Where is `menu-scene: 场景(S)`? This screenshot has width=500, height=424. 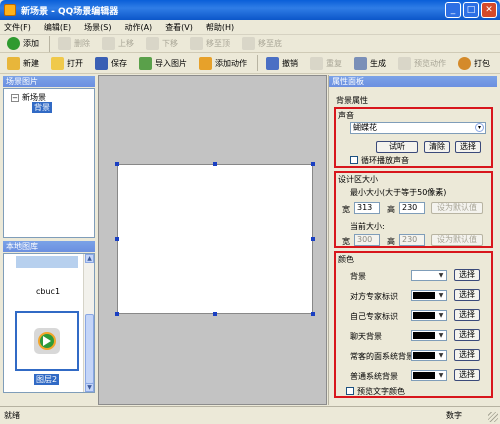 menu-scene: 场景(S) is located at coordinates (97, 27).